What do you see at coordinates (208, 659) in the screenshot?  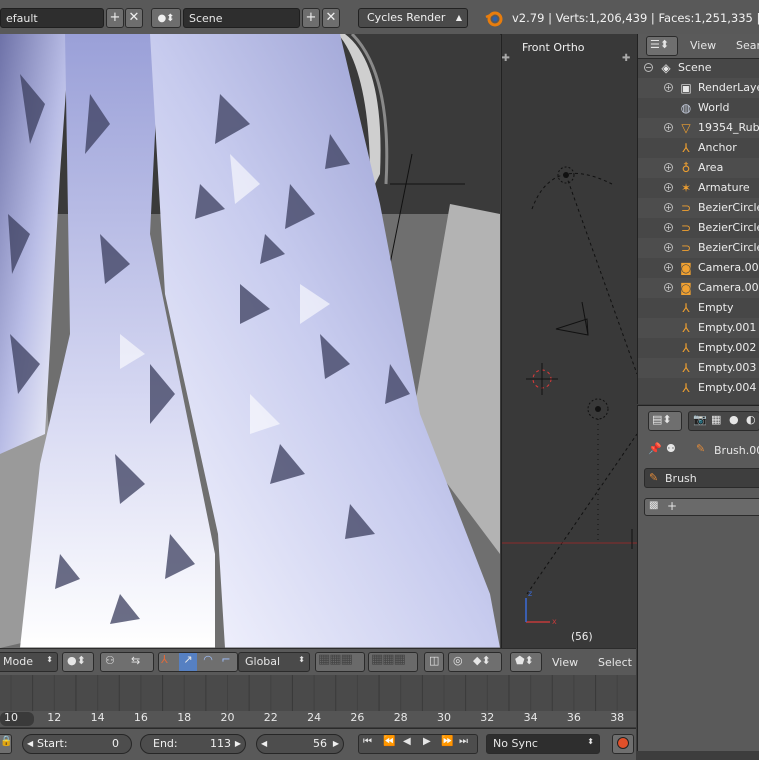 I see `rotate-icon: ◠` at bounding box center [208, 659].